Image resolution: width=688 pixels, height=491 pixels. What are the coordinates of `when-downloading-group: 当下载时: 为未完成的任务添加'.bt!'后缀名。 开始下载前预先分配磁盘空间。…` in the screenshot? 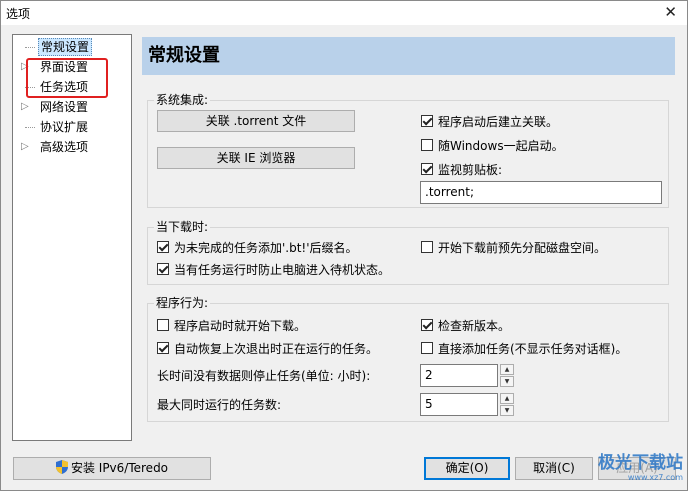 It's located at (408, 252).